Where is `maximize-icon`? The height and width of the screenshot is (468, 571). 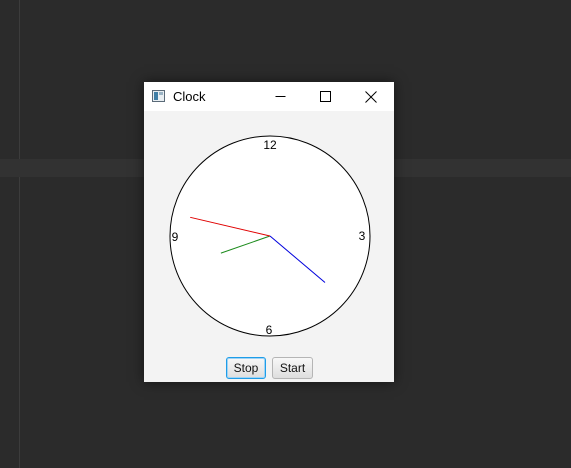
maximize-icon is located at coordinates (325, 96).